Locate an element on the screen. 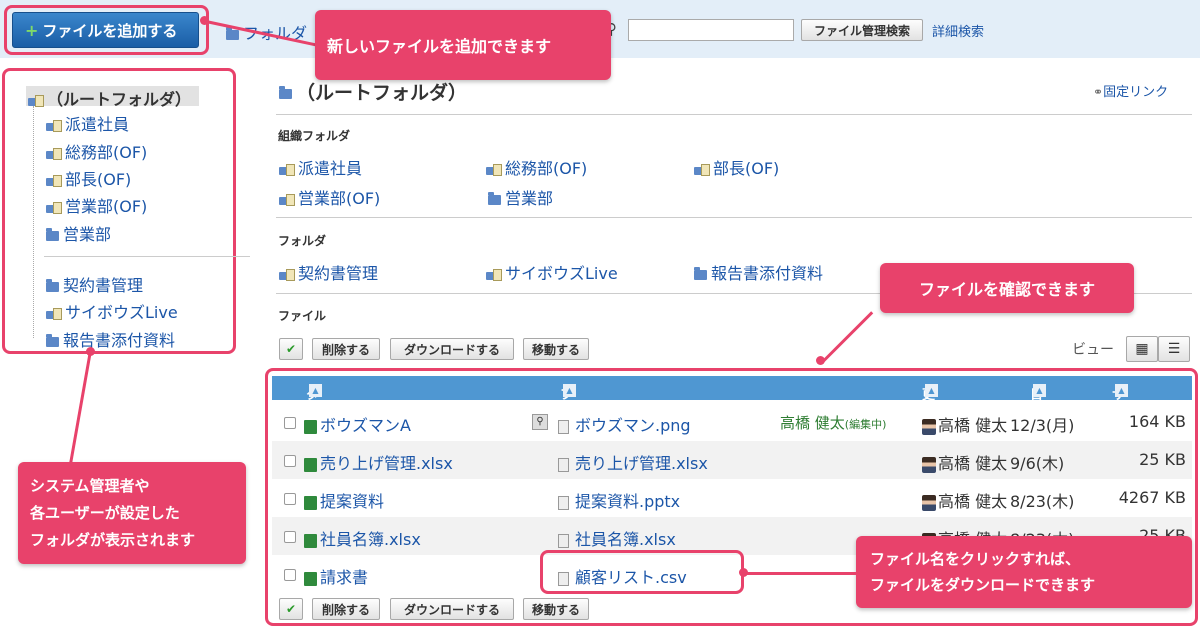  grid-icon: ▦ is located at coordinates (1142, 349).